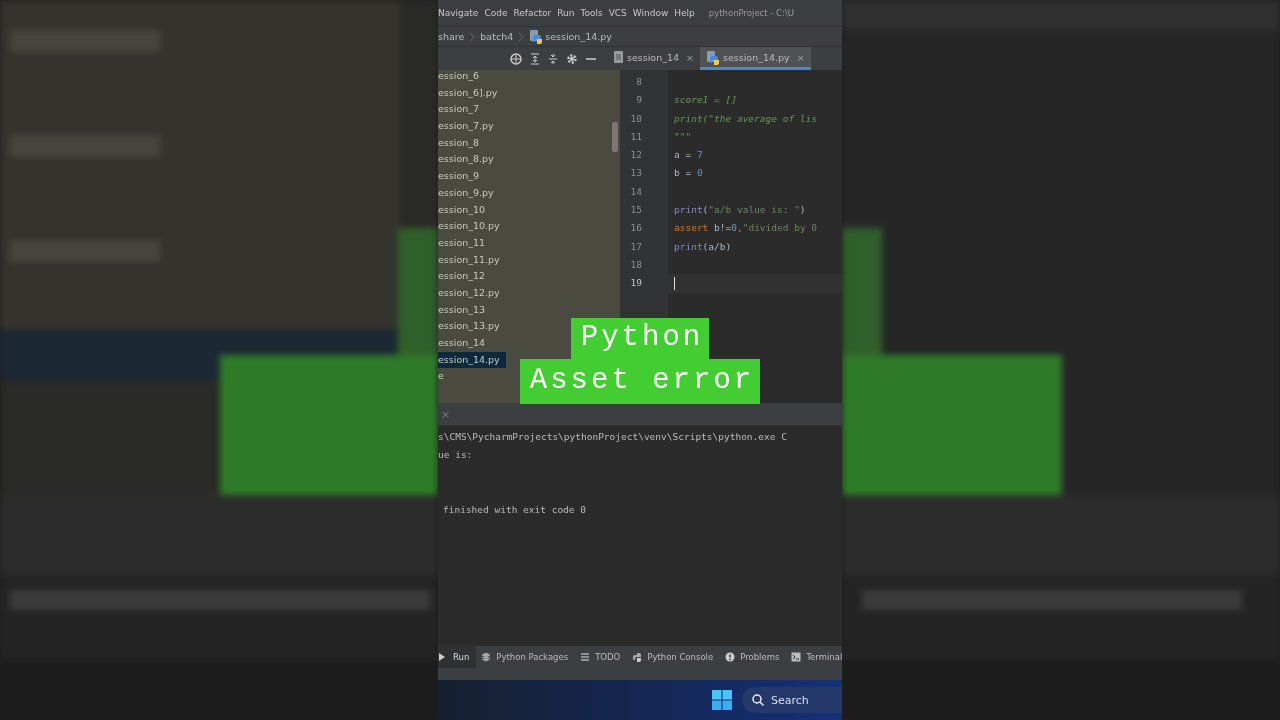 The width and height of the screenshot is (1280, 720). Describe the element at coordinates (636, 155) in the screenshot. I see `line-number: 12` at that location.